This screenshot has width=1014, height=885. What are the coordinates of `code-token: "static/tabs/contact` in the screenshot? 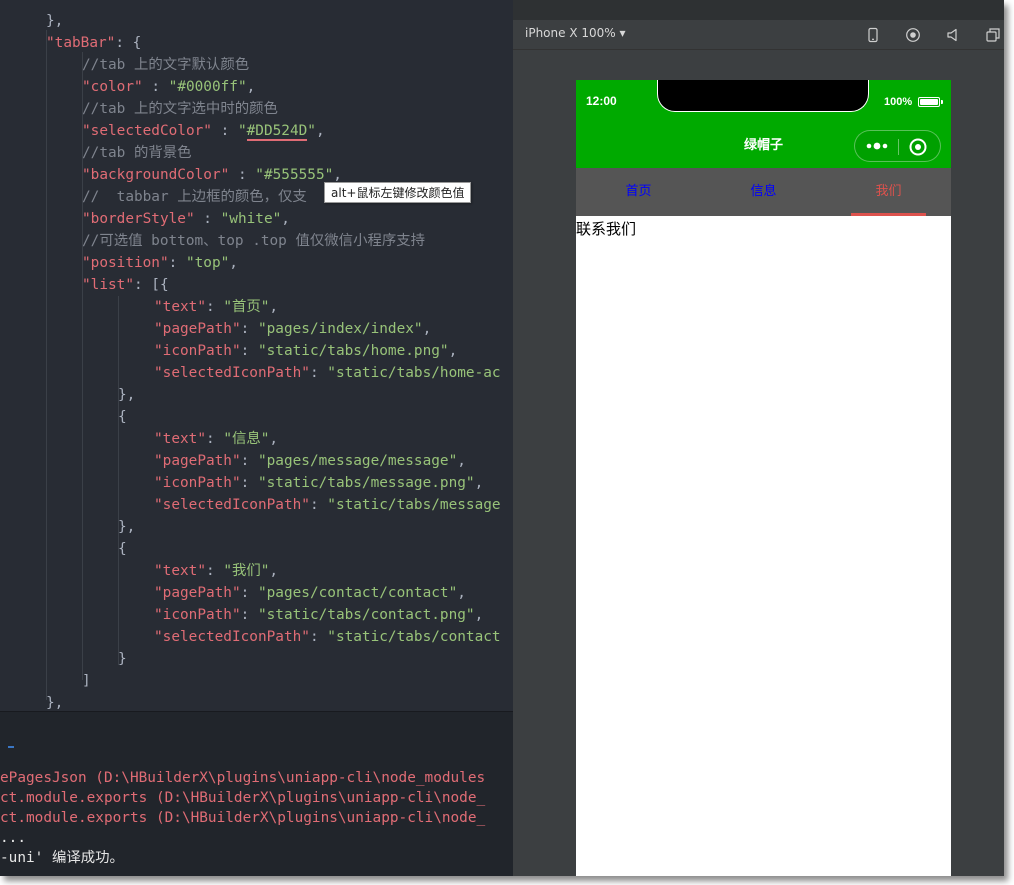 It's located at (414, 637).